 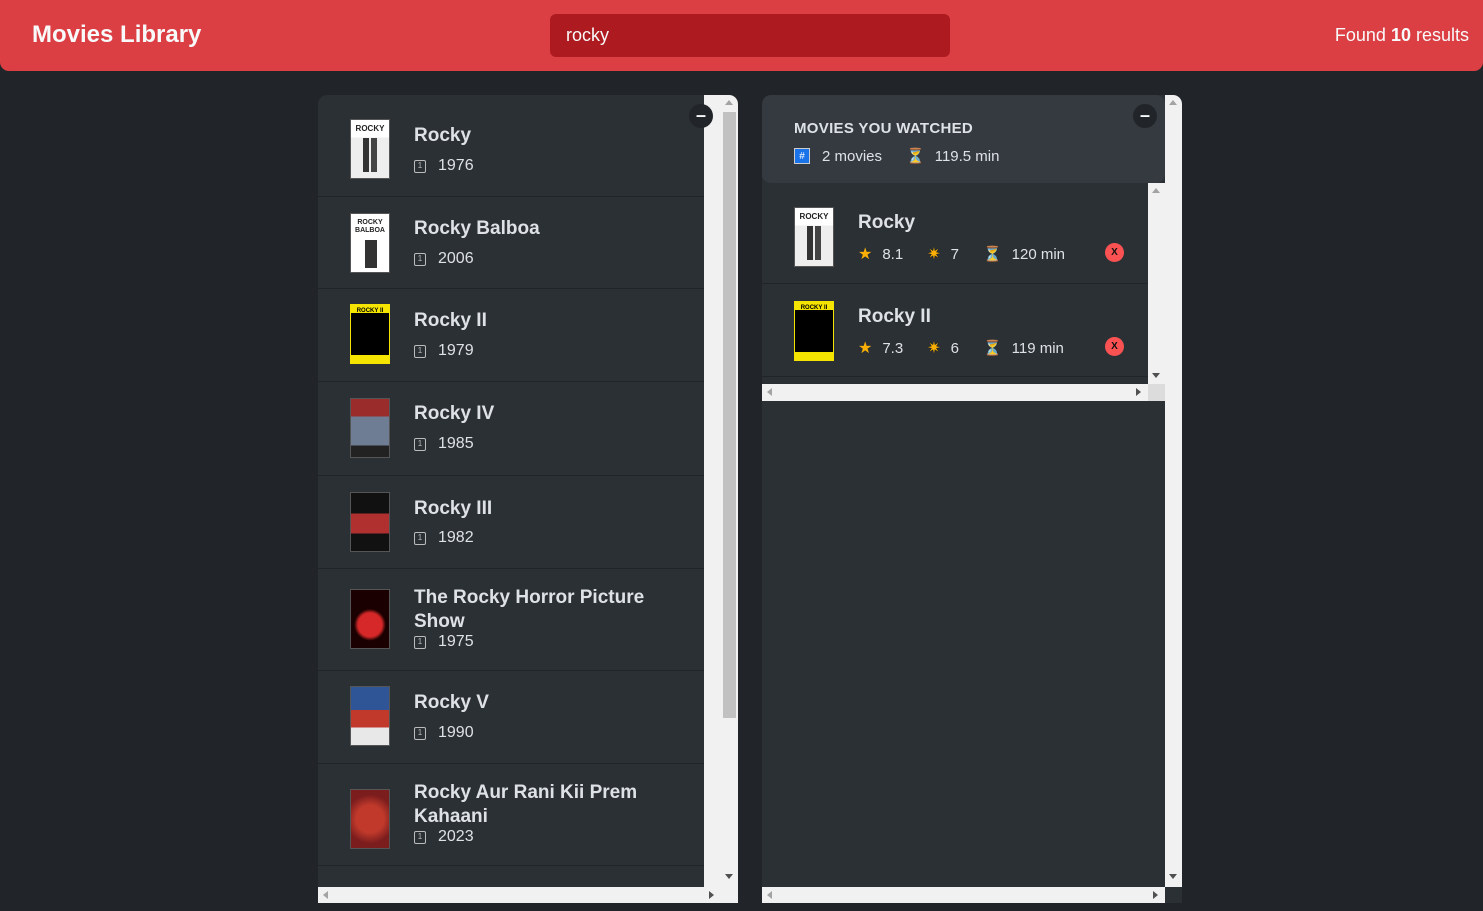 What do you see at coordinates (511, 429) in the screenshot?
I see `movie-item: Rocky IV 1 1985` at bounding box center [511, 429].